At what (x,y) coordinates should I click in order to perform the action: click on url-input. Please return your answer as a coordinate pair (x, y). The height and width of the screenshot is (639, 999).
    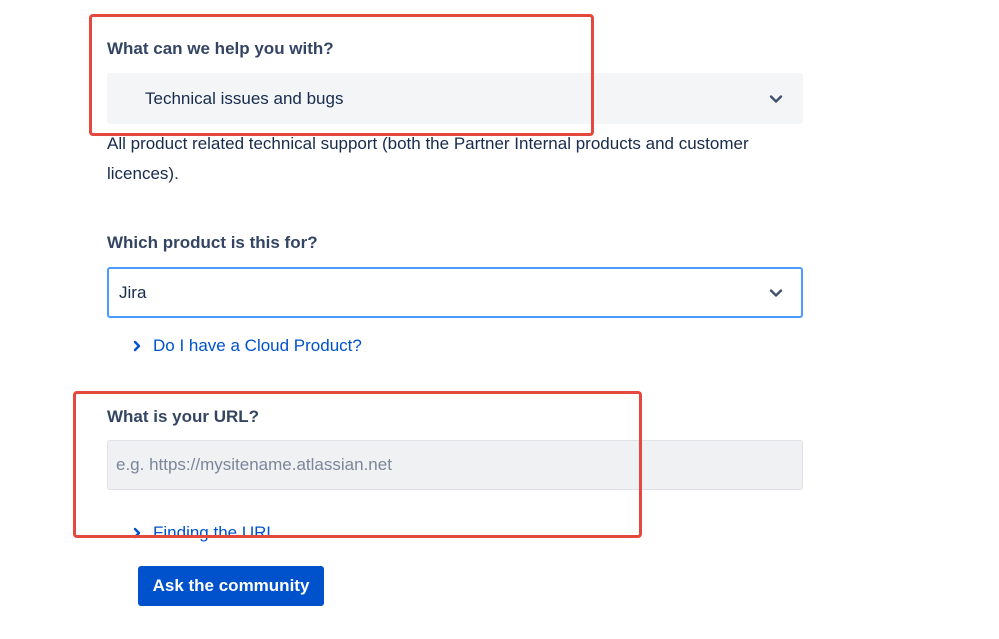
    Looking at the image, I should click on (455, 465).